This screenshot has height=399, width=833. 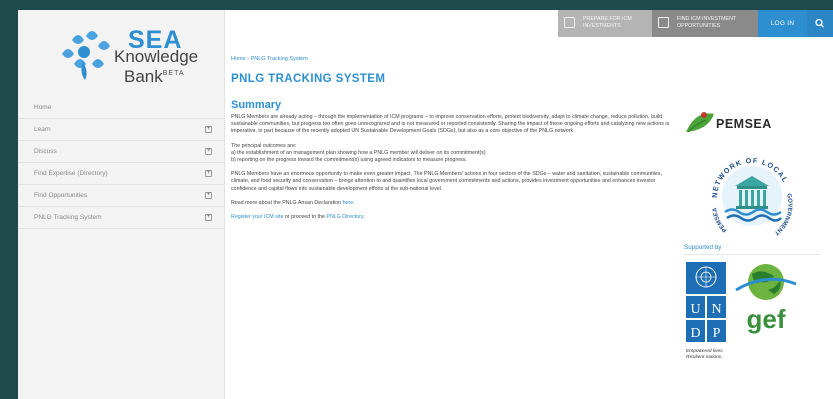 What do you see at coordinates (121, 152) in the screenshot?
I see `sidebar-item-discuss: Discuss +` at bounding box center [121, 152].